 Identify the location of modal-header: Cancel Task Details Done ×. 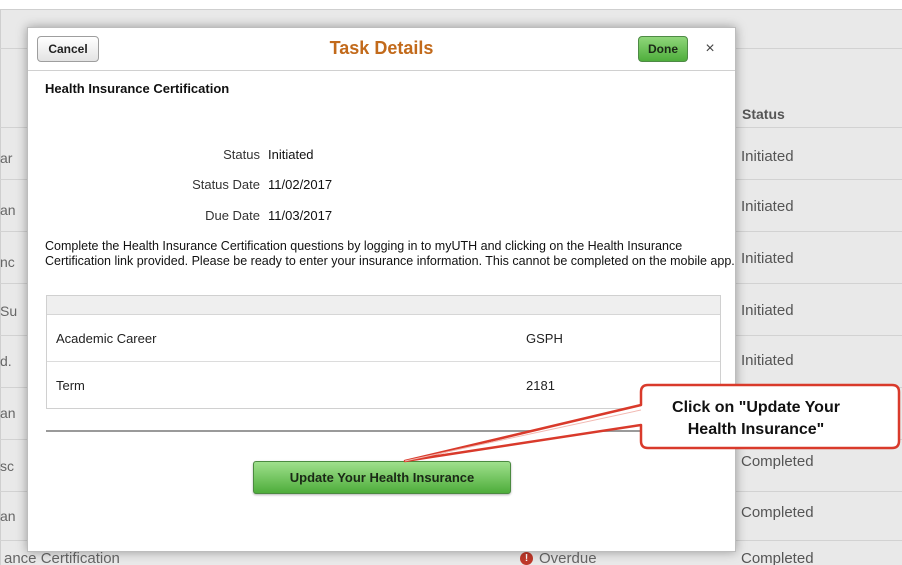
(381, 49).